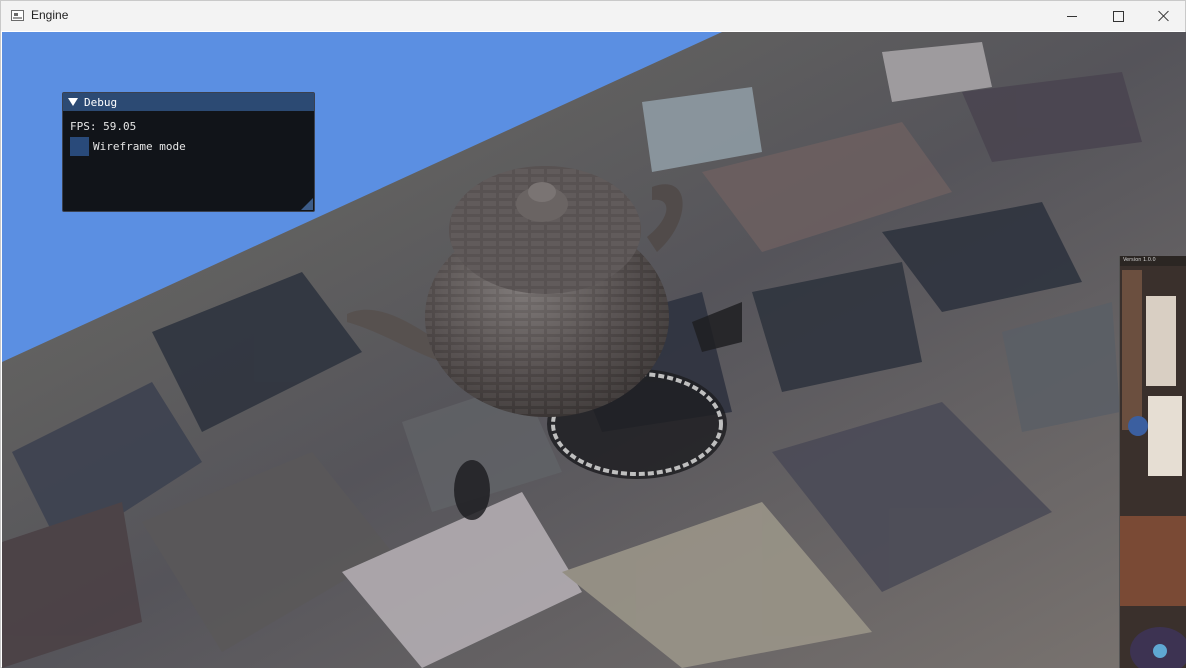 This screenshot has width=1186, height=668. Describe the element at coordinates (101, 102) in the screenshot. I see `debug-panel-title: Debug` at that location.